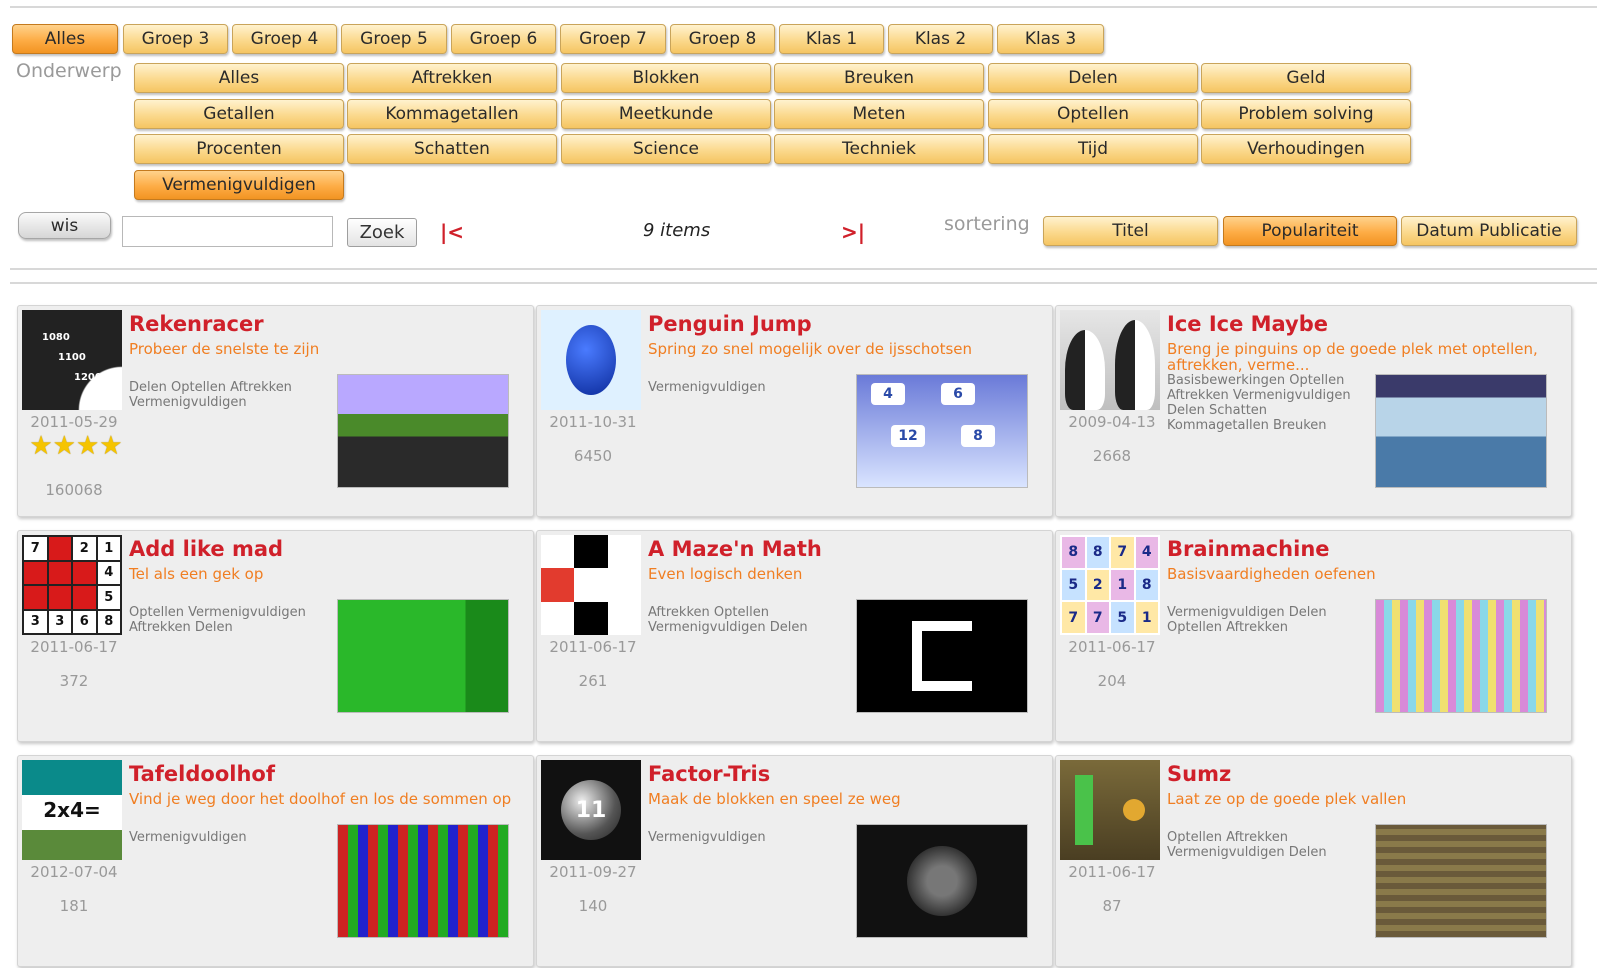 This screenshot has height=968, width=1597. Describe the element at coordinates (227, 231) in the screenshot. I see `search-input` at that location.